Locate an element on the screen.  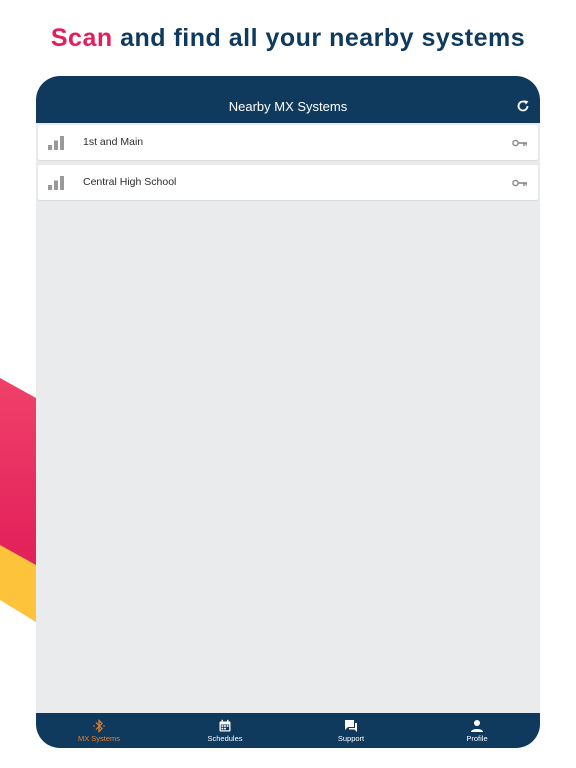
nav-title: Nearby MX Systems is located at coordinates (288, 106).